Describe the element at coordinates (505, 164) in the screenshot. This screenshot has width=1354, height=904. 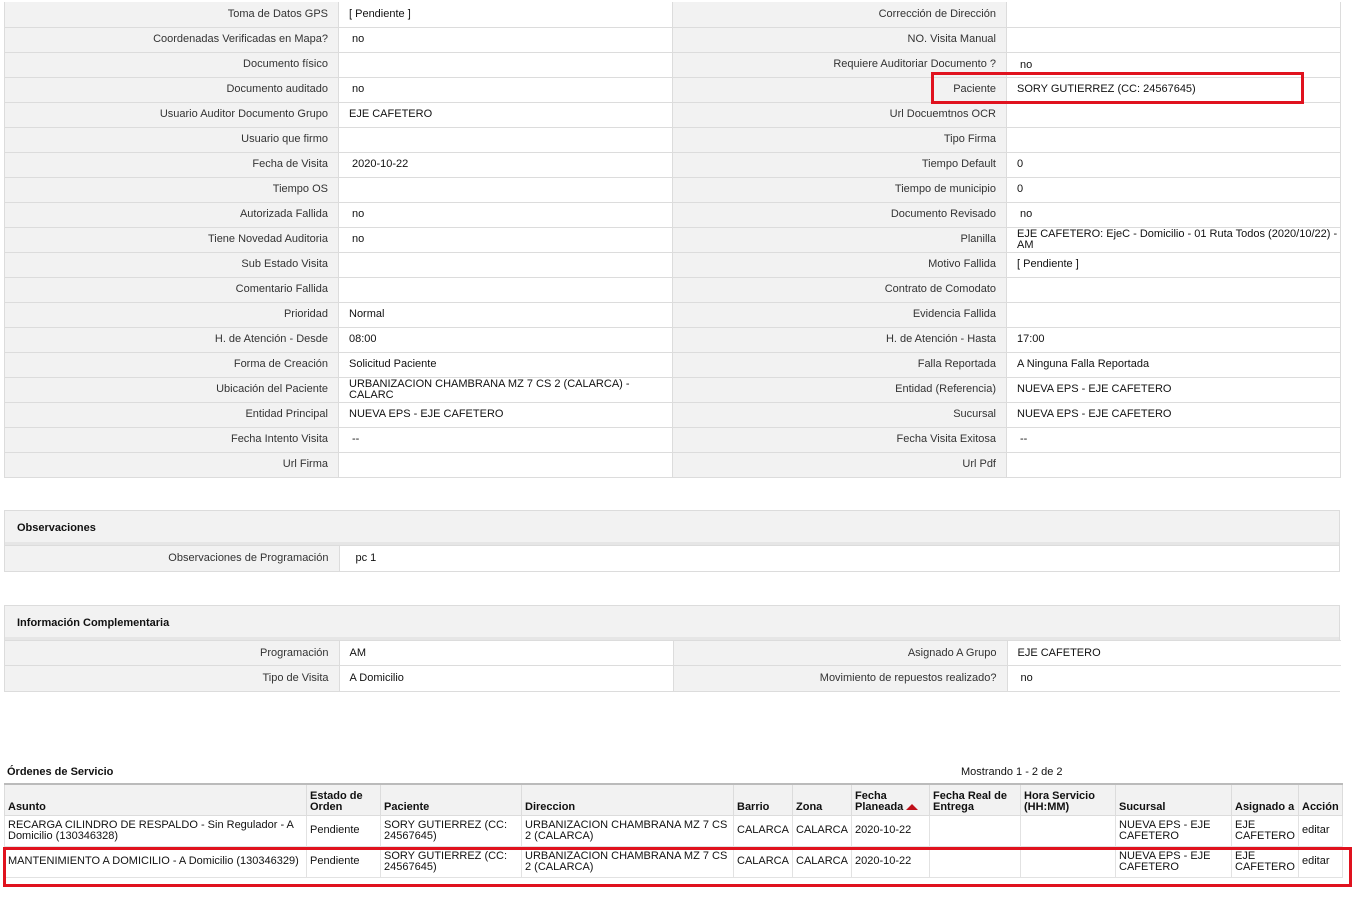
I see `value-fecha-de-visita: 2020-10-22` at that location.